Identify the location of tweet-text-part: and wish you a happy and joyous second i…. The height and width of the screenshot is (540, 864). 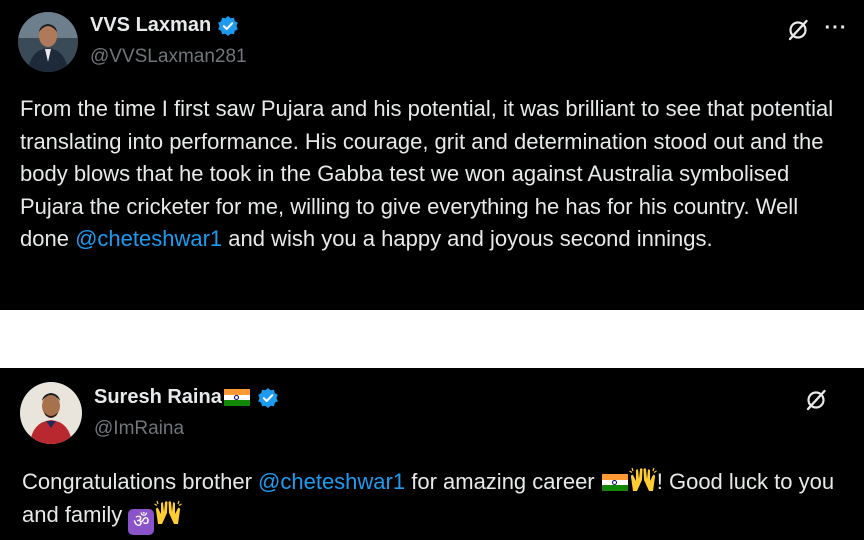
(467, 238).